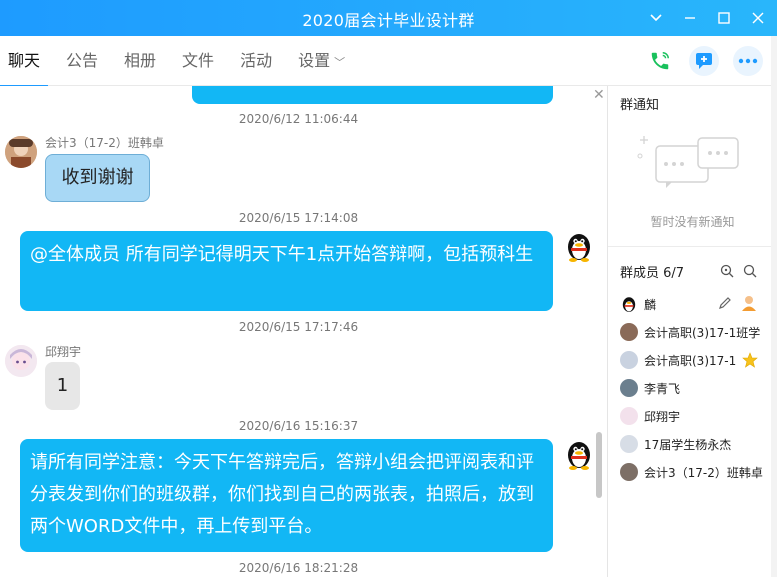  Describe the element at coordinates (702, 332) in the screenshot. I see `member-name: 会计高职(3)17-1班学` at that location.